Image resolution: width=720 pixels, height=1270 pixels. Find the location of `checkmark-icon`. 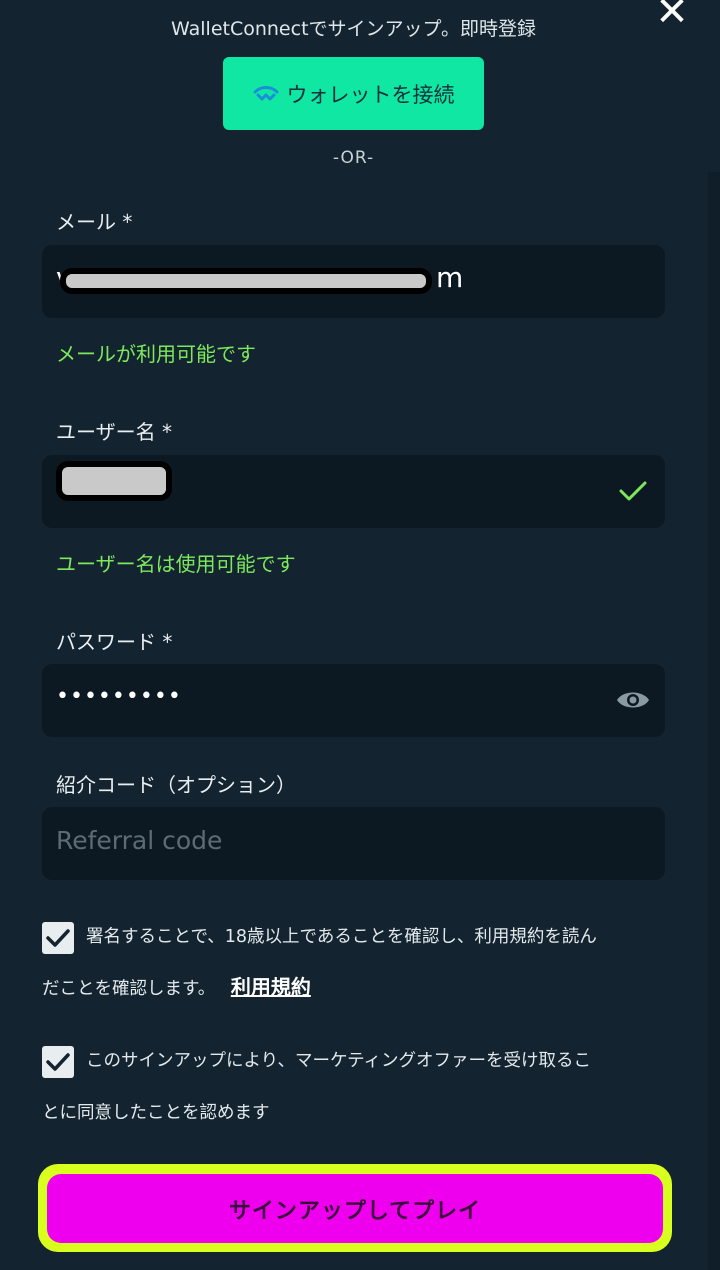

checkmark-icon is located at coordinates (633, 491).